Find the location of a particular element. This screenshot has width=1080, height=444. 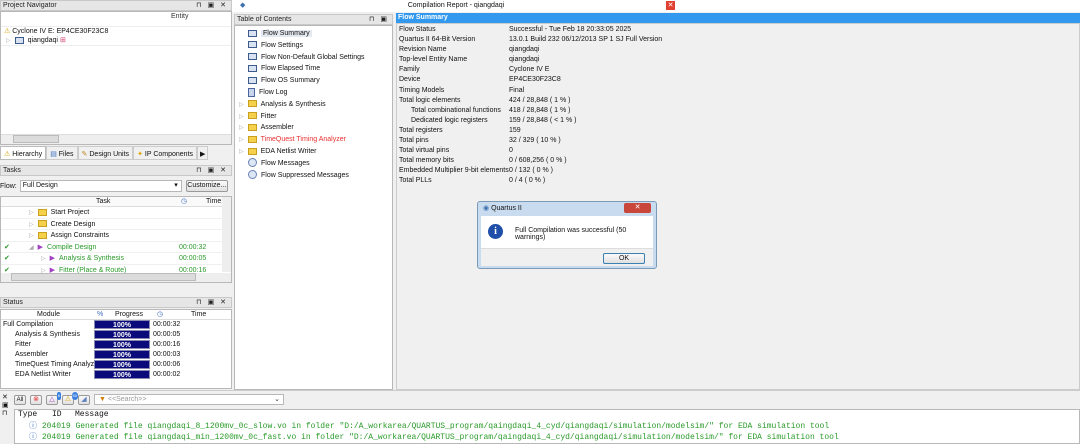

toc-label: EDA Netlist Writer is located at coordinates (288, 151).